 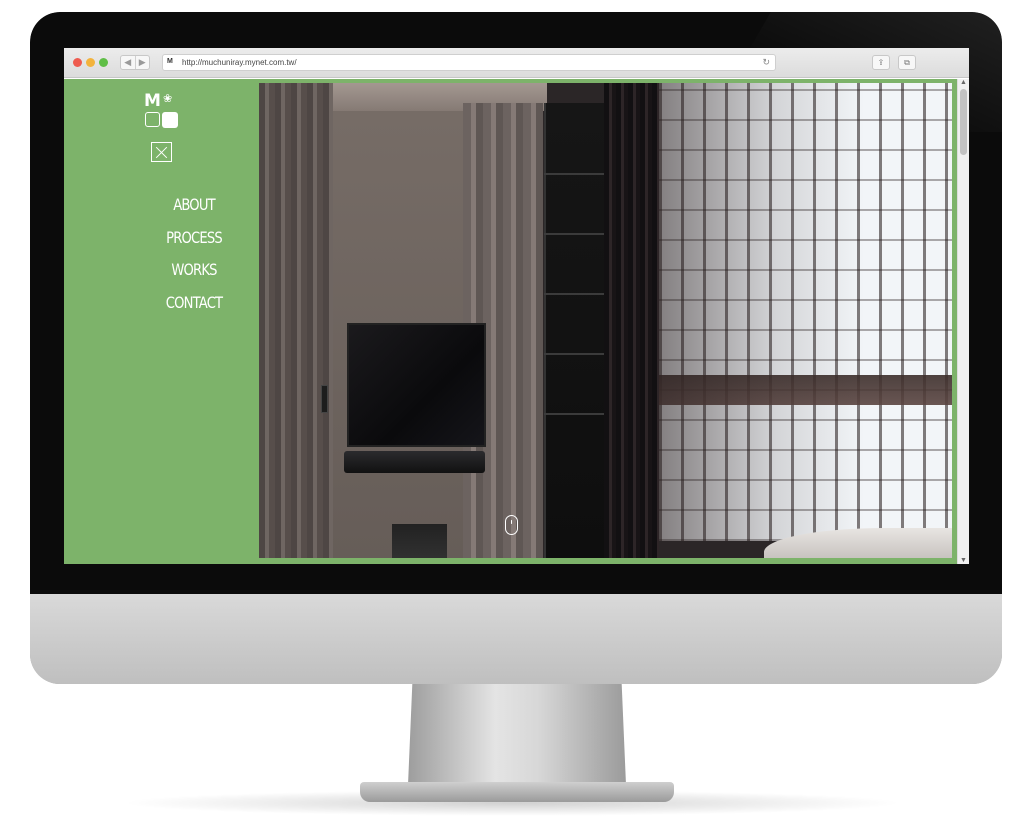 What do you see at coordinates (77, 62) in the screenshot?
I see `close-window-button` at bounding box center [77, 62].